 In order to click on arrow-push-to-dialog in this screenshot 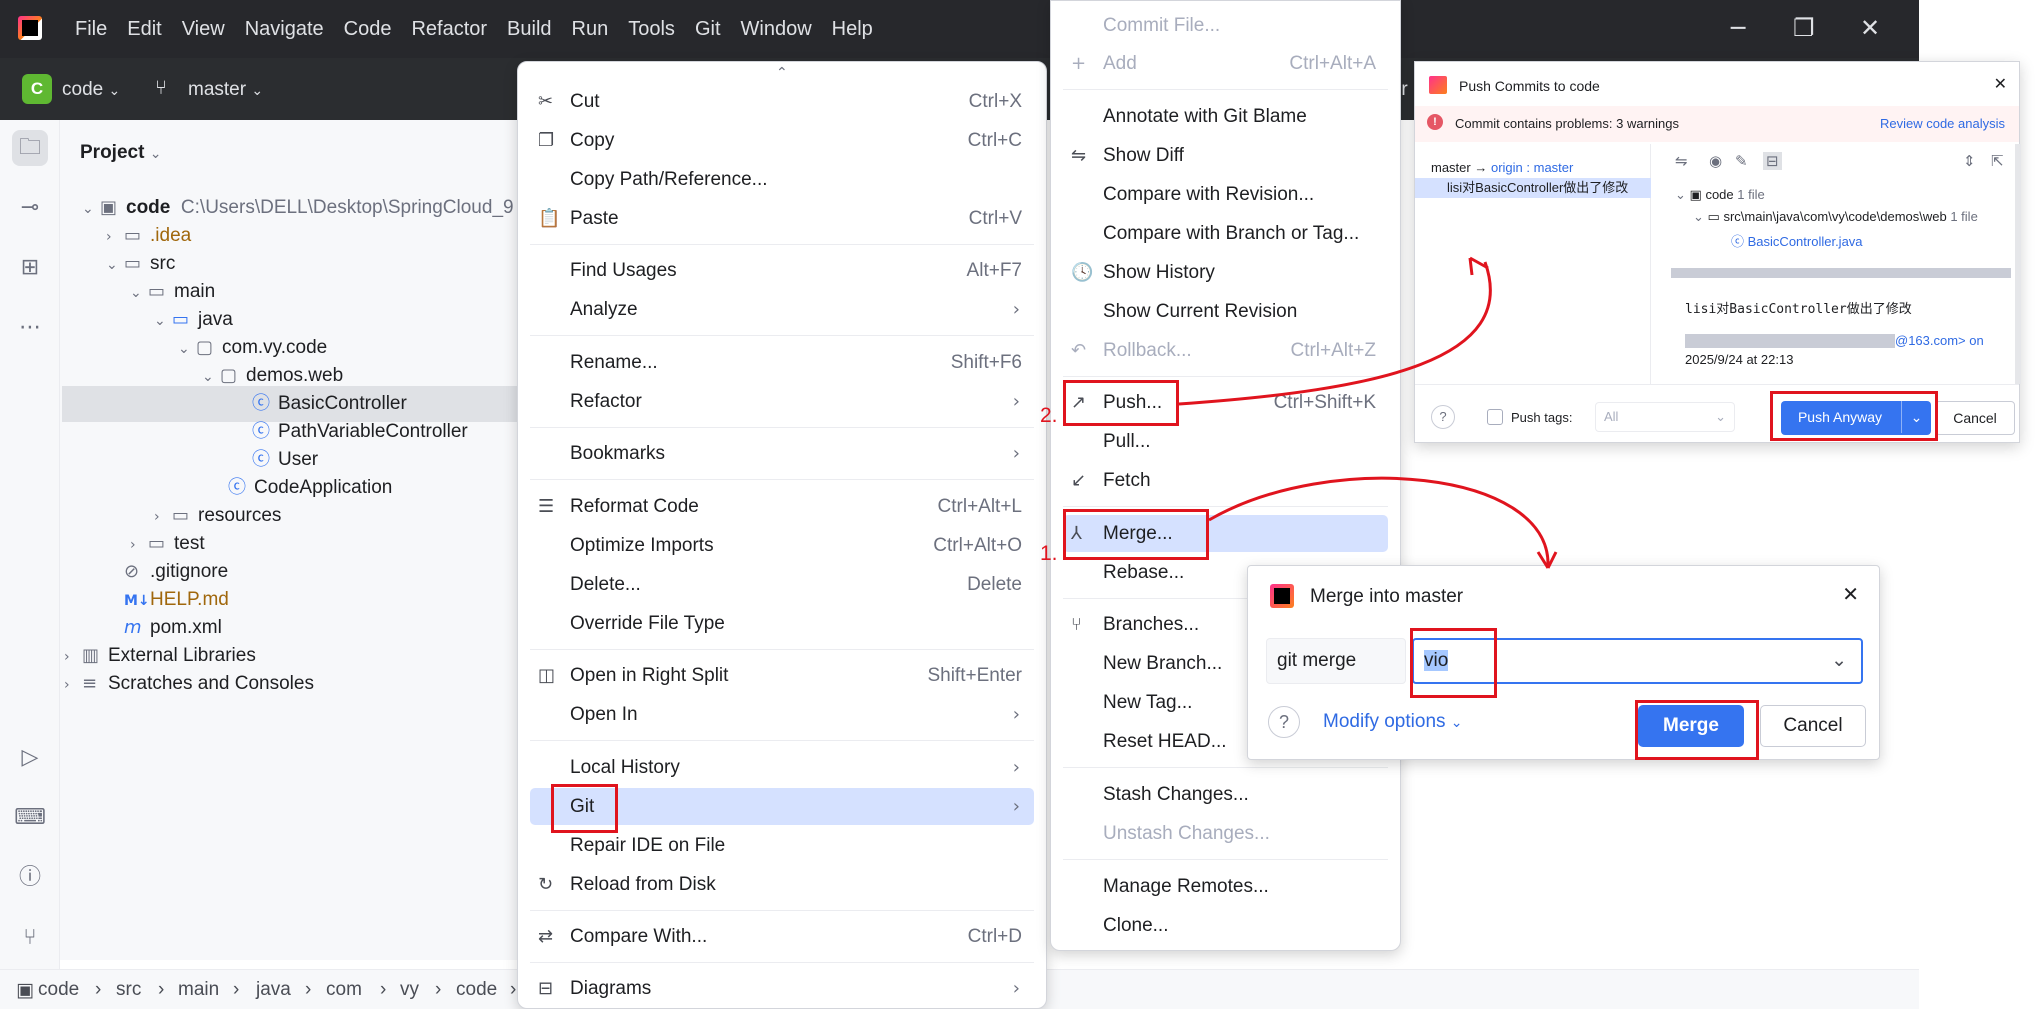, I will do `click(1335, 333)`.